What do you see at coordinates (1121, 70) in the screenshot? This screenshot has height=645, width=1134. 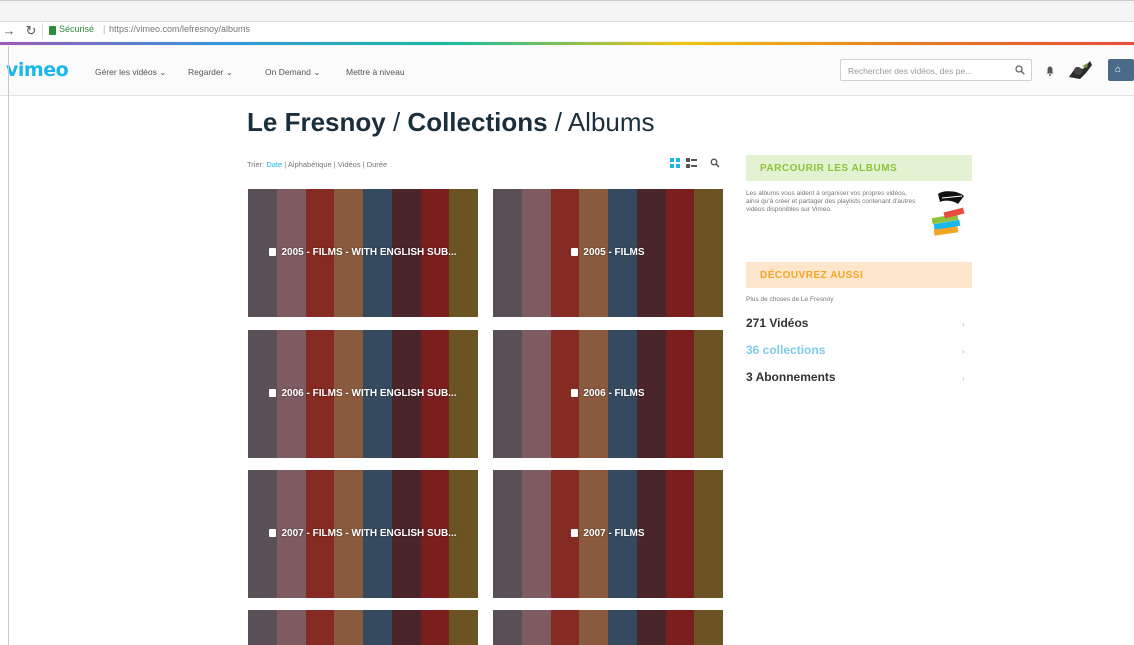 I see `upload-button: ⌂` at bounding box center [1121, 70].